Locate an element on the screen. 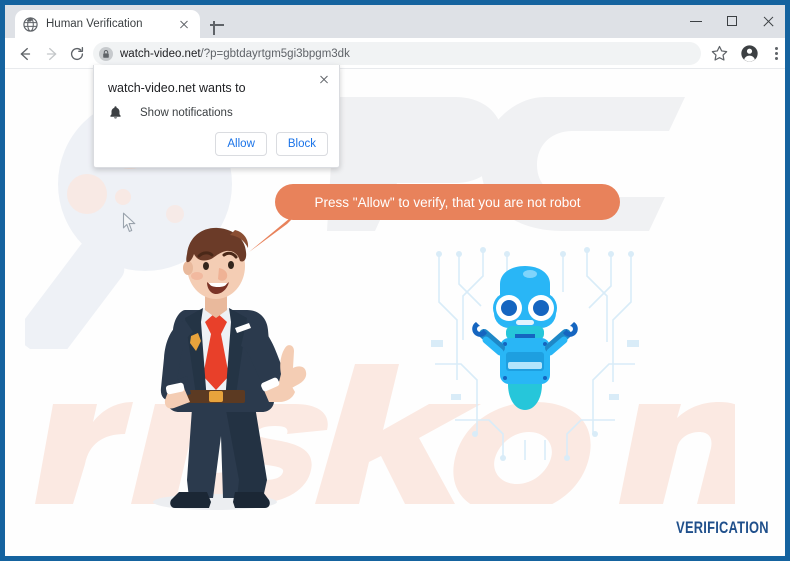 This screenshot has height=561, width=790. tab-title: Human Verification is located at coordinates (94, 24).